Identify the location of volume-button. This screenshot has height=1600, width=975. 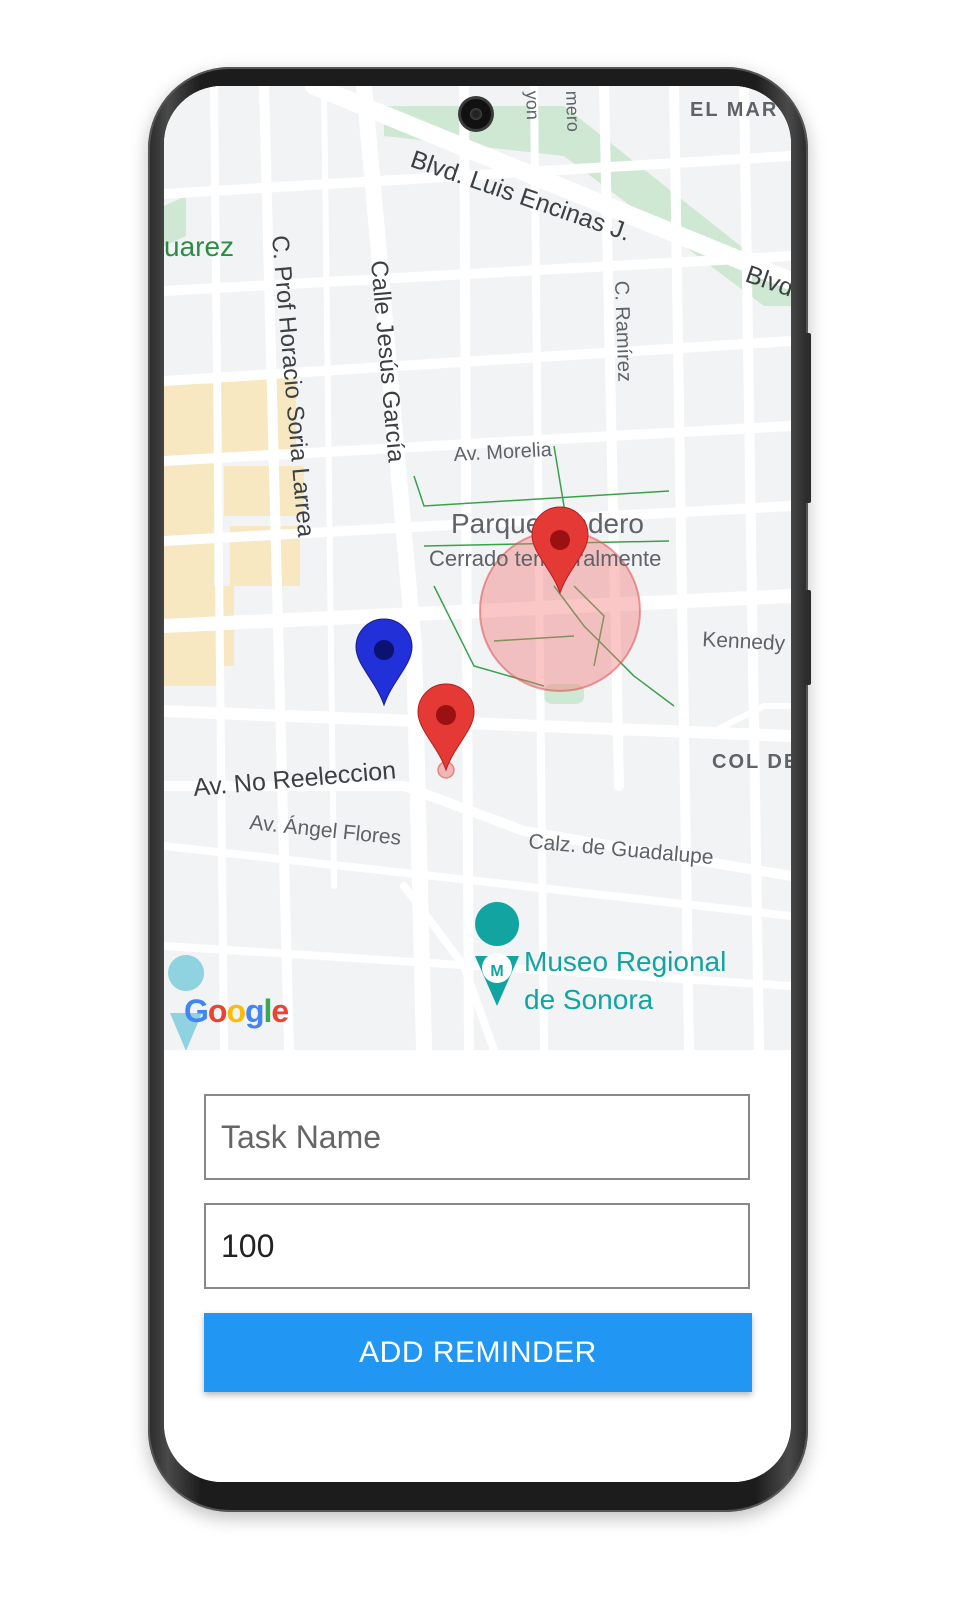
(808, 418).